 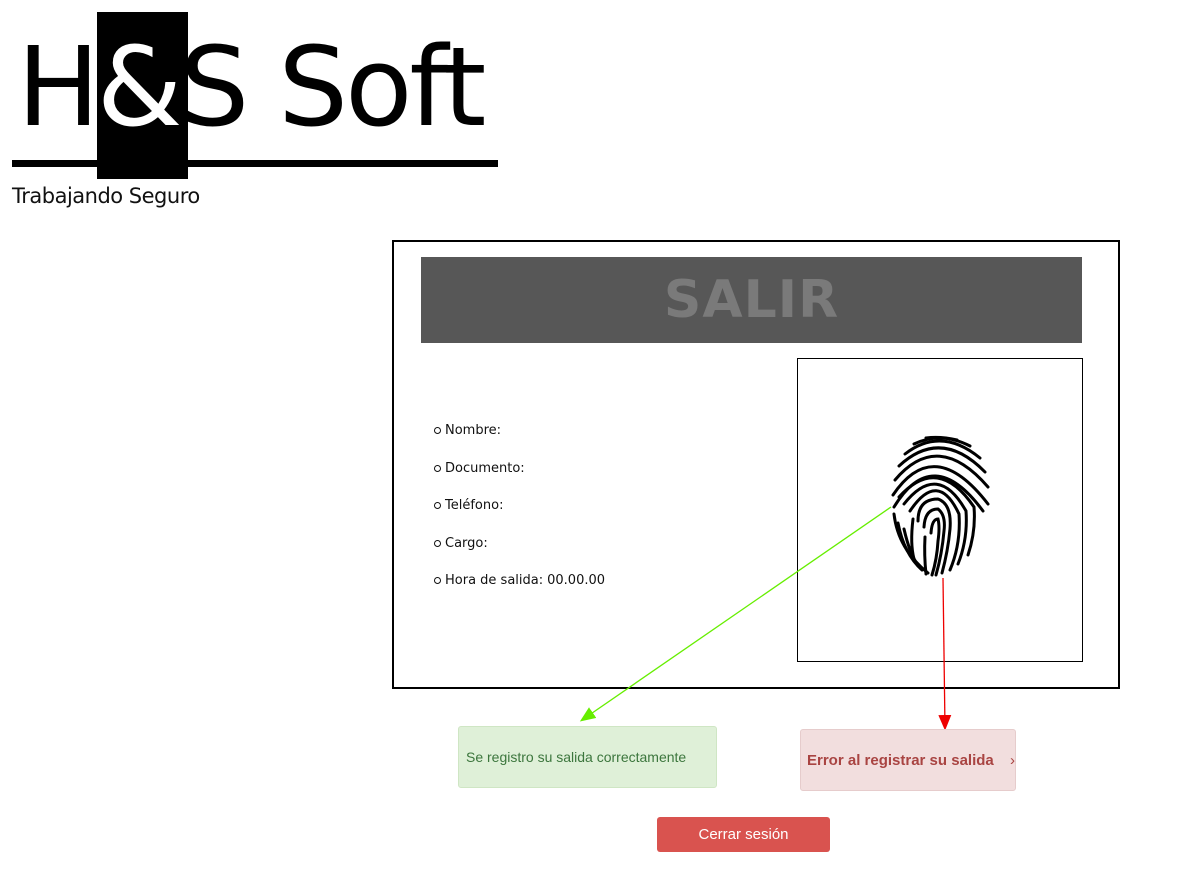 What do you see at coordinates (576, 757) in the screenshot?
I see `success-alert-text: Se registro su salida correctamente` at bounding box center [576, 757].